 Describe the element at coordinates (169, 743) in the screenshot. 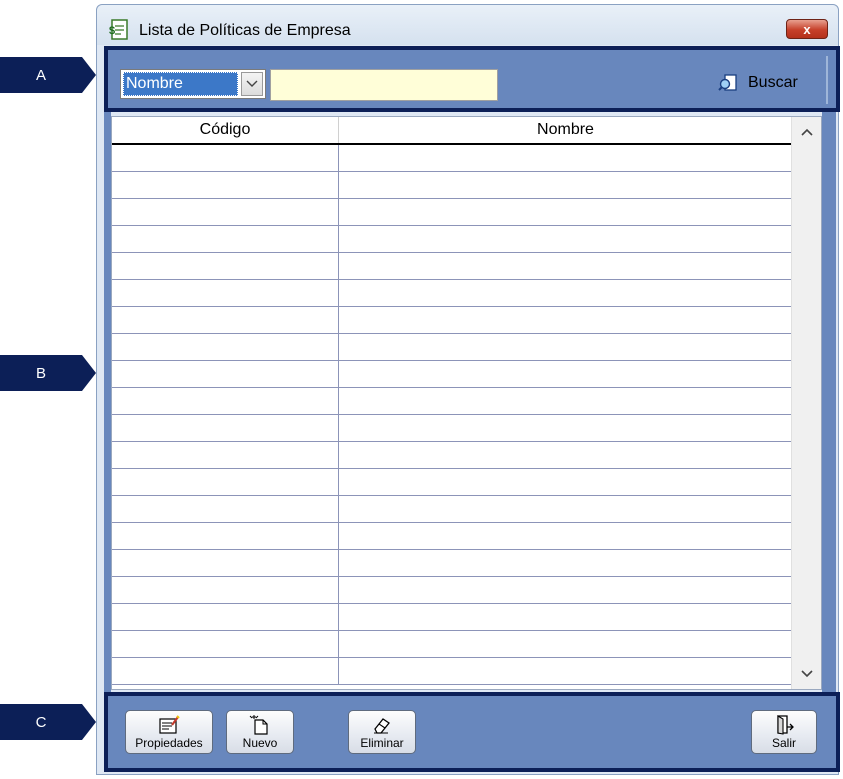

I see `propiedades-label: Propiedades` at that location.